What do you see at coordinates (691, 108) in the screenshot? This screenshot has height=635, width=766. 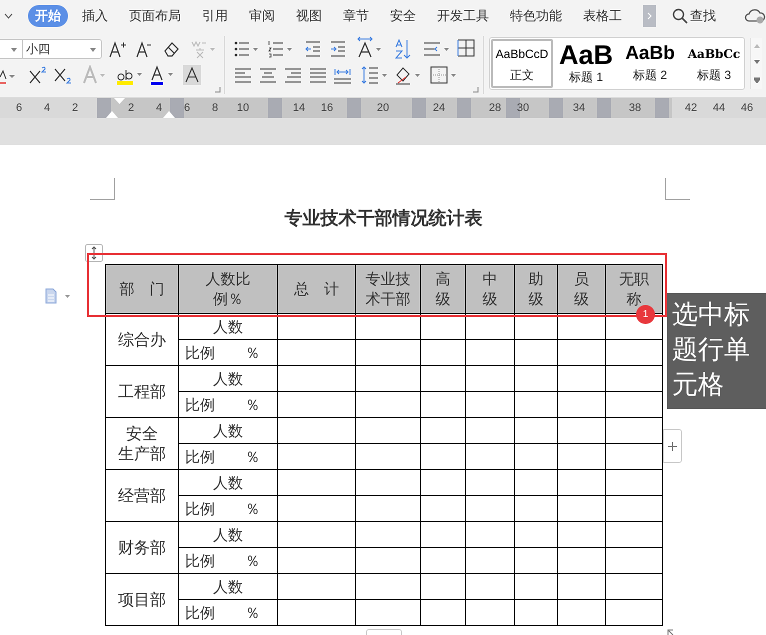 I see `ruler-number: 42` at bounding box center [691, 108].